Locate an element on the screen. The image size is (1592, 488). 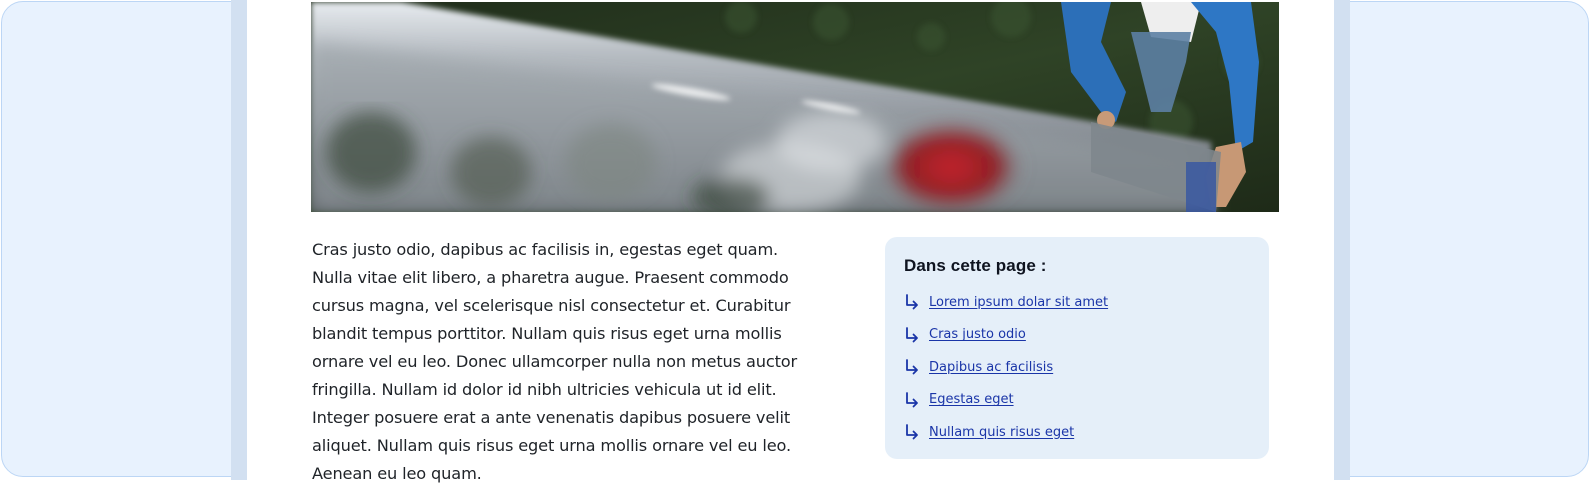
toc-title: Dans cette page : is located at coordinates (975, 265).